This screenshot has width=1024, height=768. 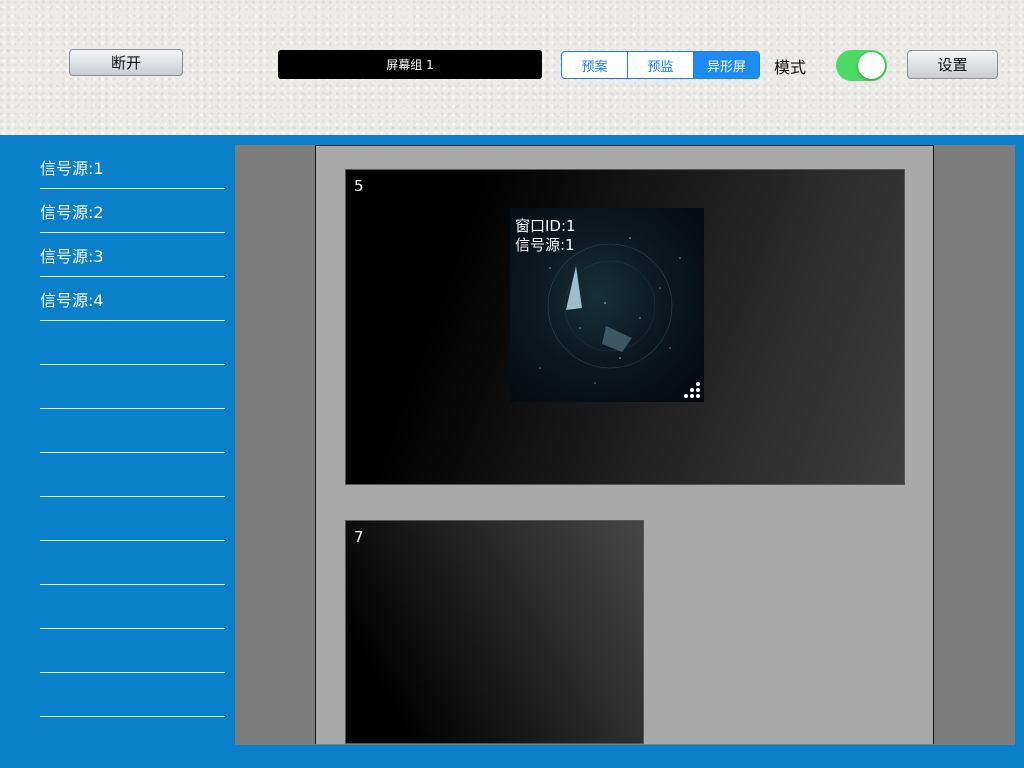 I want to click on window-source-label: 信号源:1, so click(x=545, y=245).